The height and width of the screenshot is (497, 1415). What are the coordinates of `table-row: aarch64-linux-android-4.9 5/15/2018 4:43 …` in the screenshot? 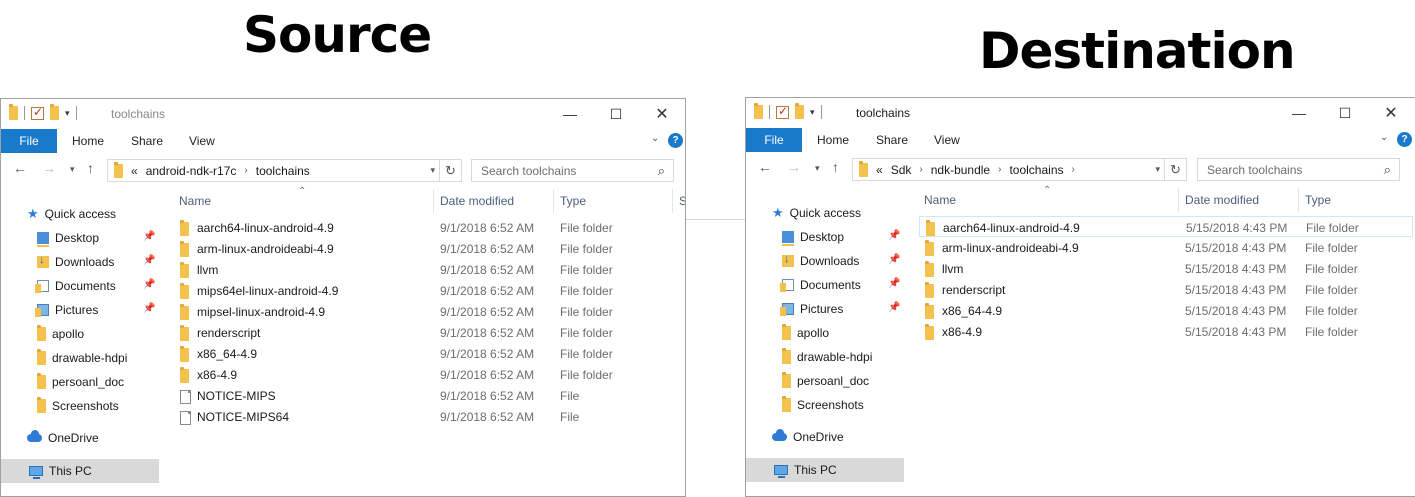 It's located at (1166, 226).